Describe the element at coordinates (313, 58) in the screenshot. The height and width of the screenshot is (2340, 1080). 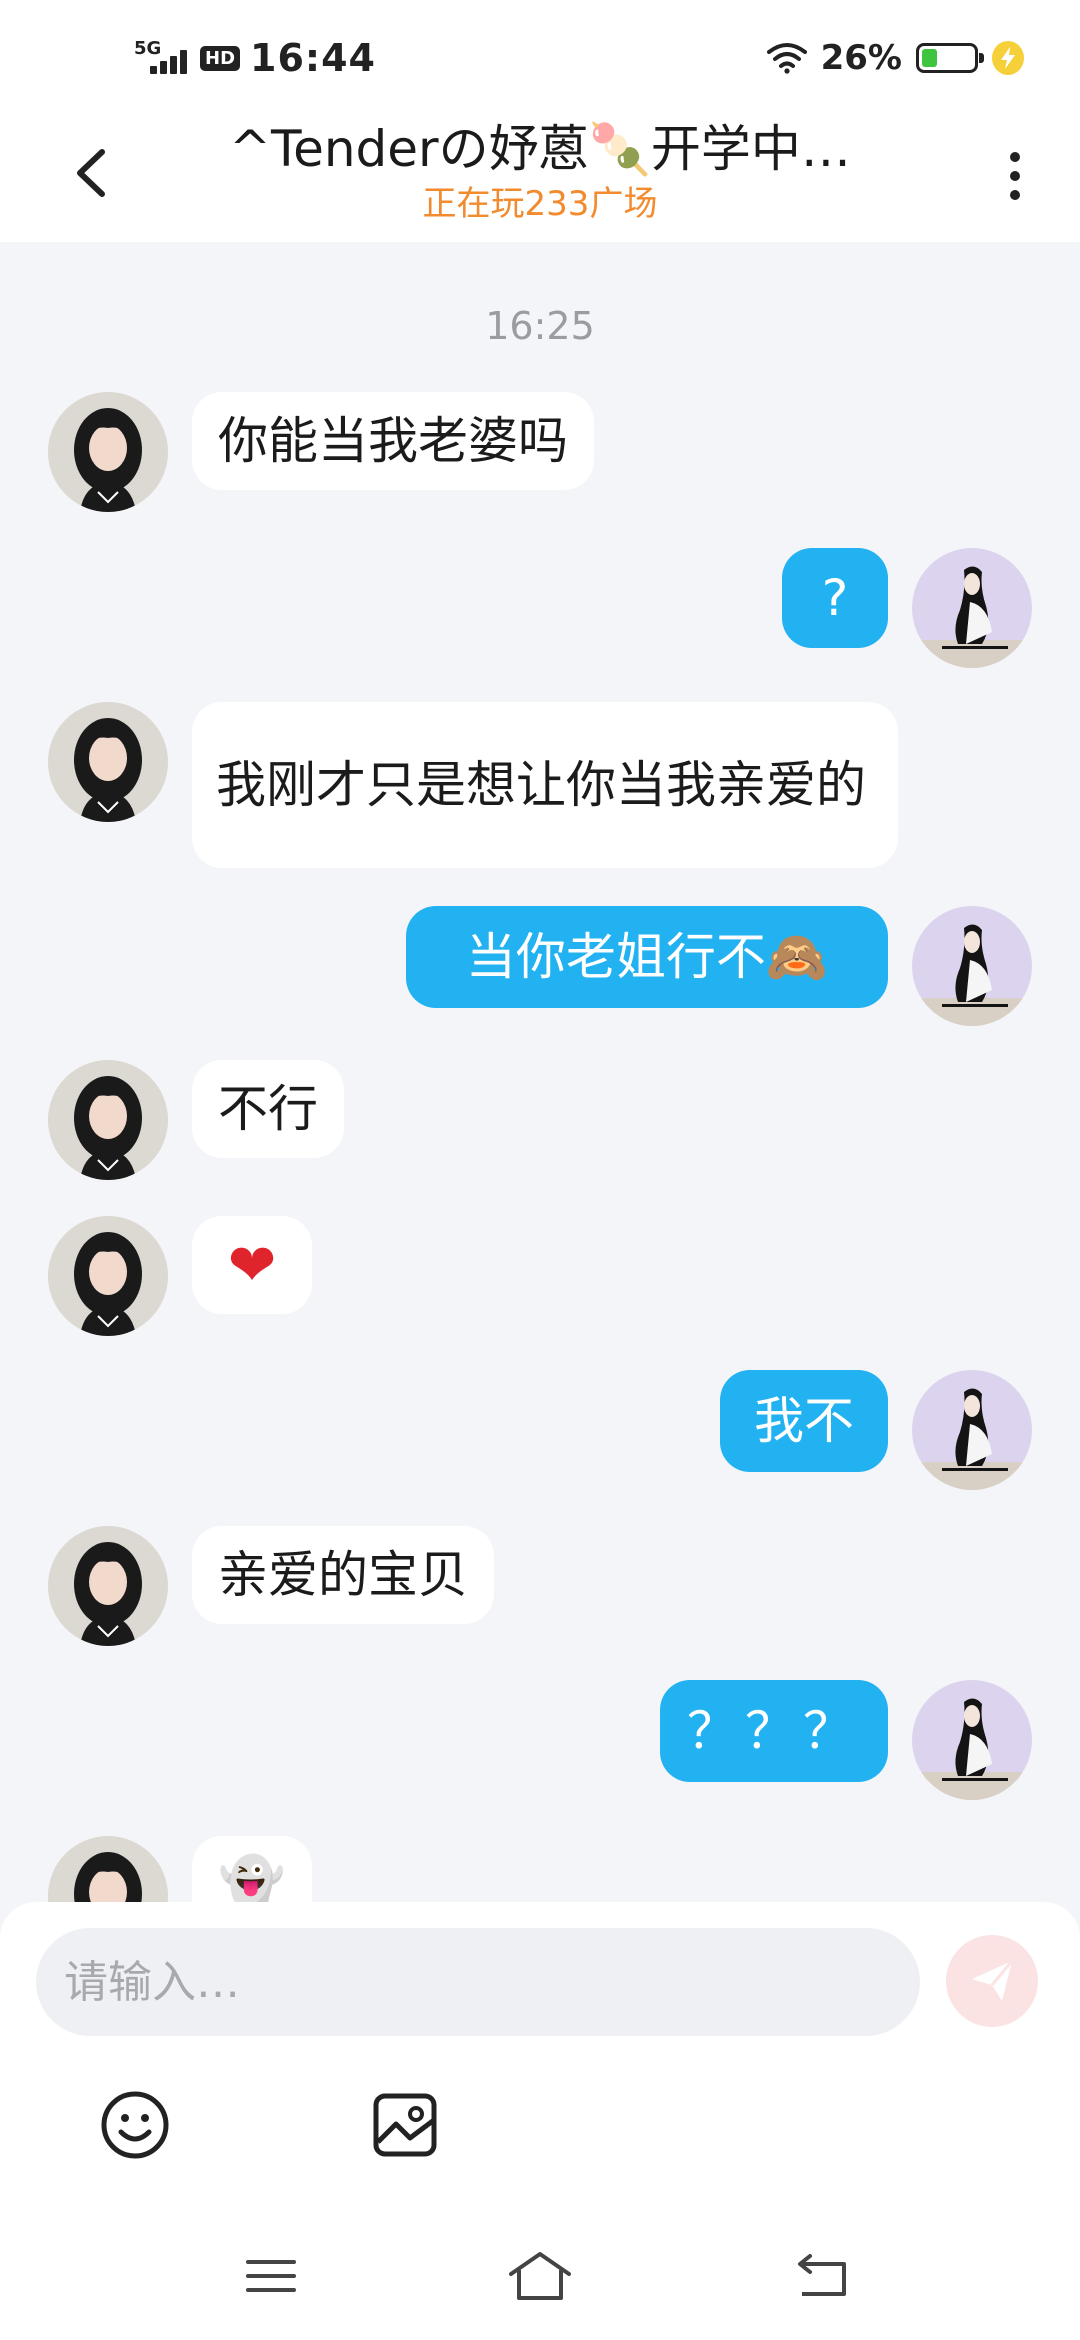
I see `status-time: 16:44` at that location.